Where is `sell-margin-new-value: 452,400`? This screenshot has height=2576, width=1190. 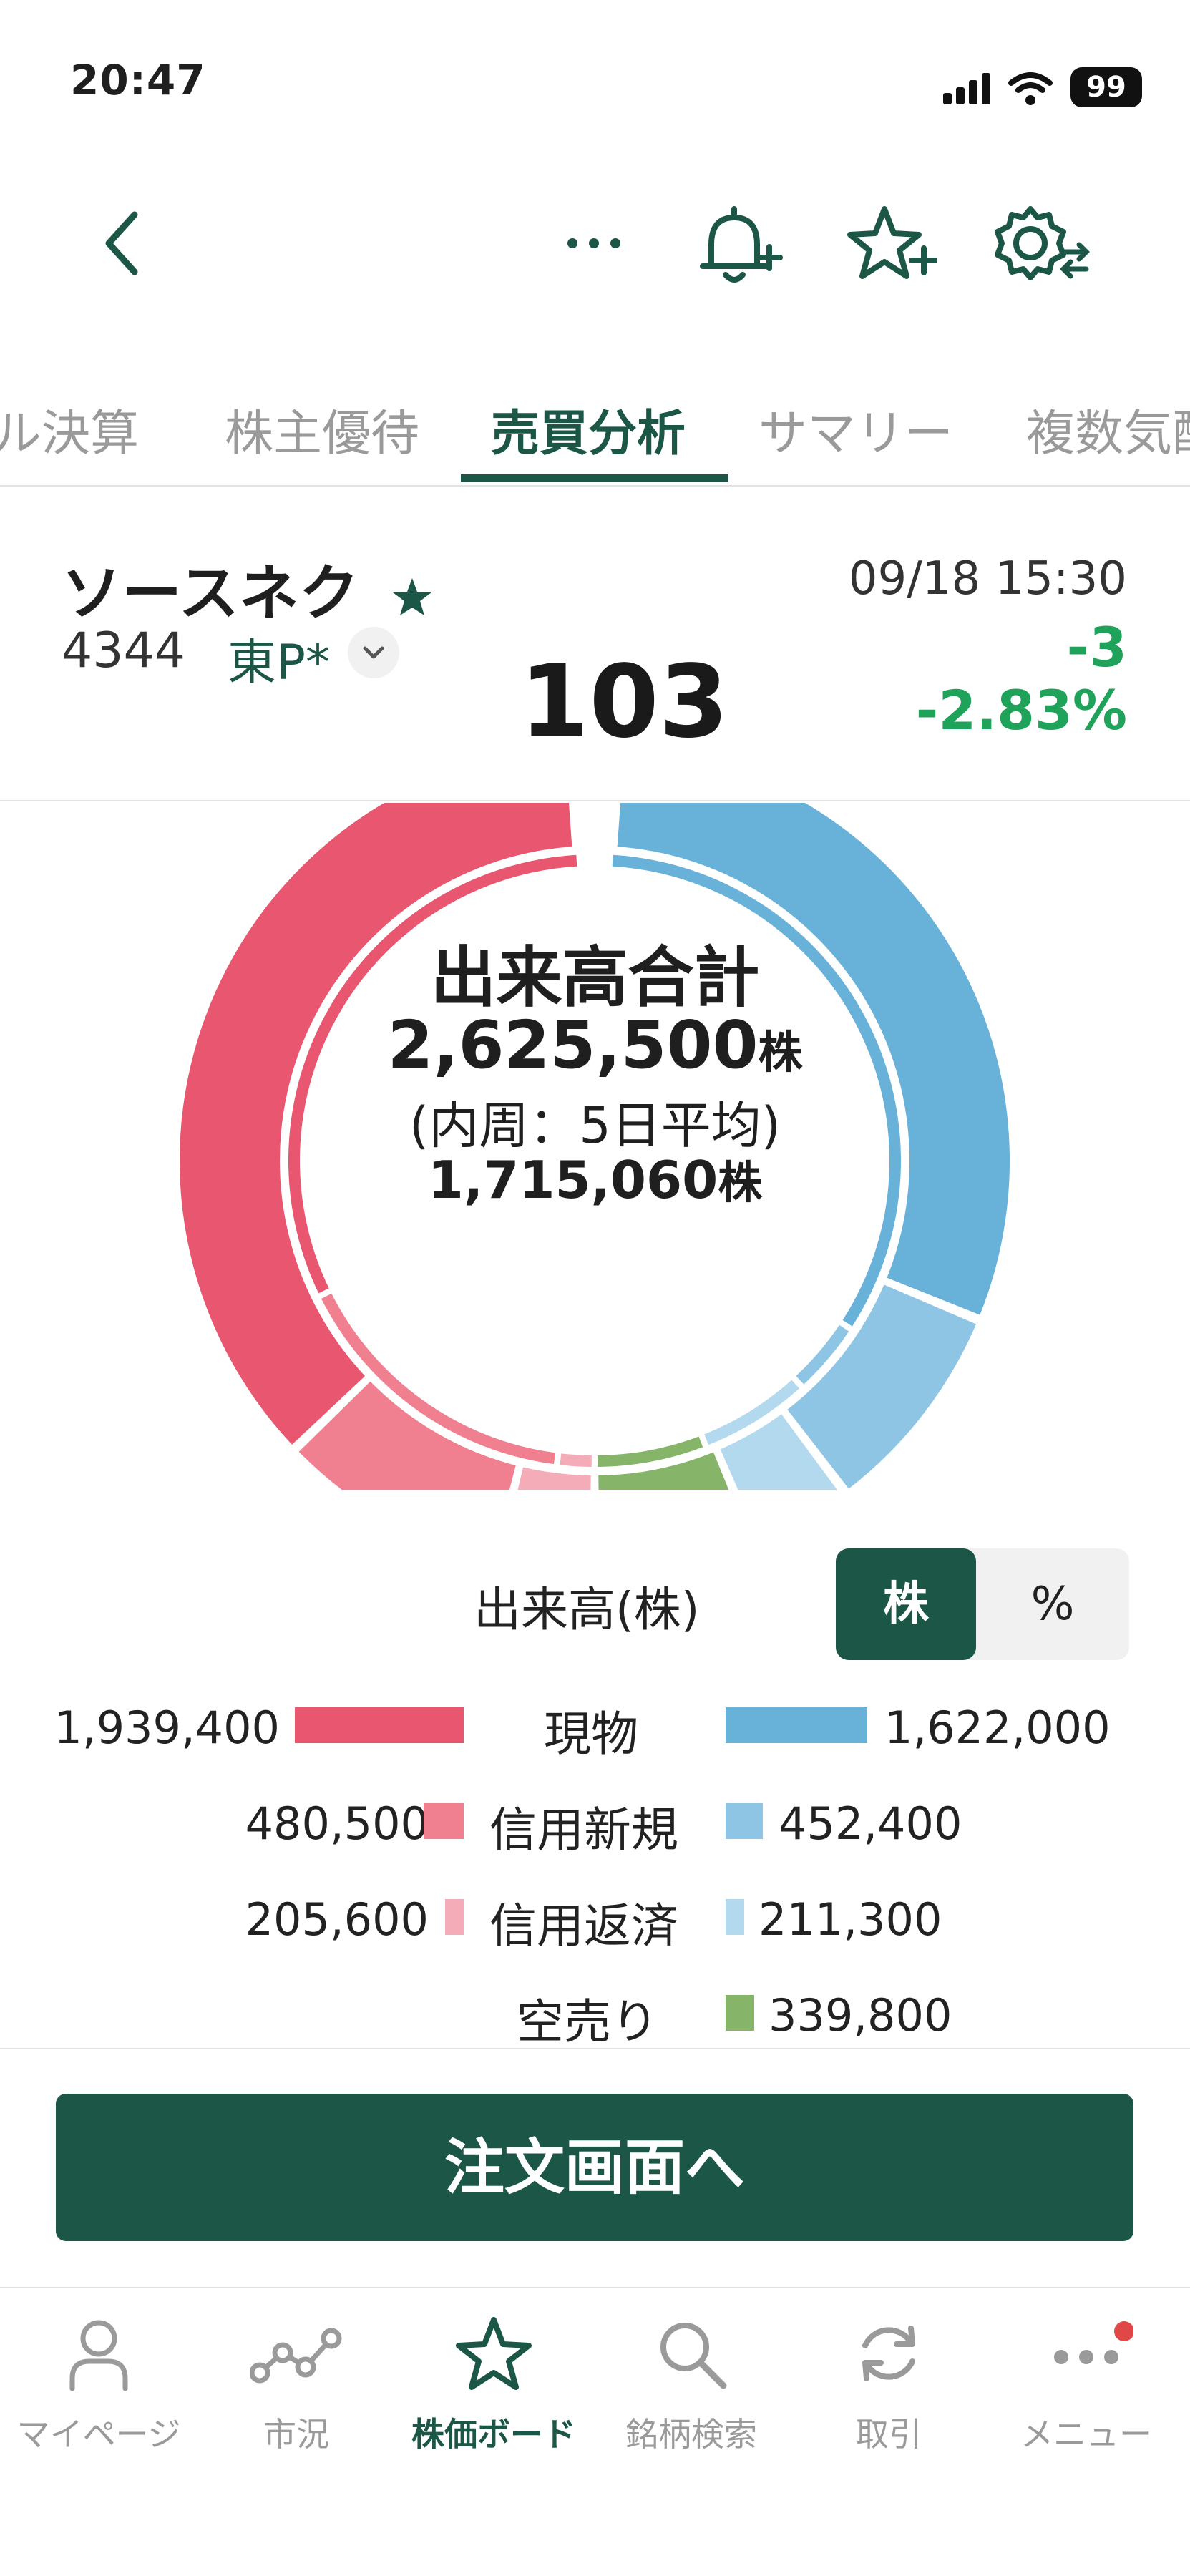
sell-margin-new-value: 452,400 is located at coordinates (870, 1823).